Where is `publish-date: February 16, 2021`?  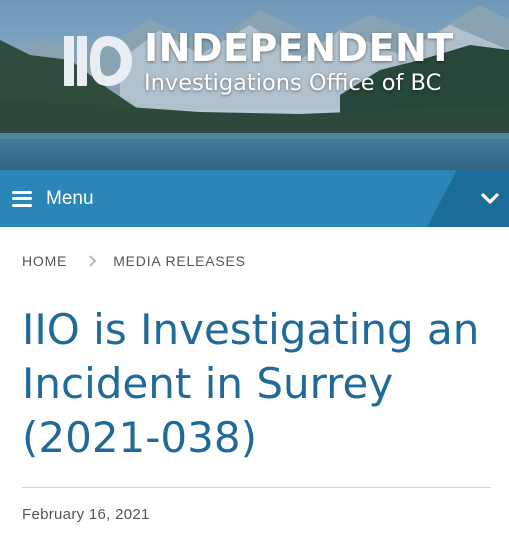
publish-date: February 16, 2021 is located at coordinates (86, 514).